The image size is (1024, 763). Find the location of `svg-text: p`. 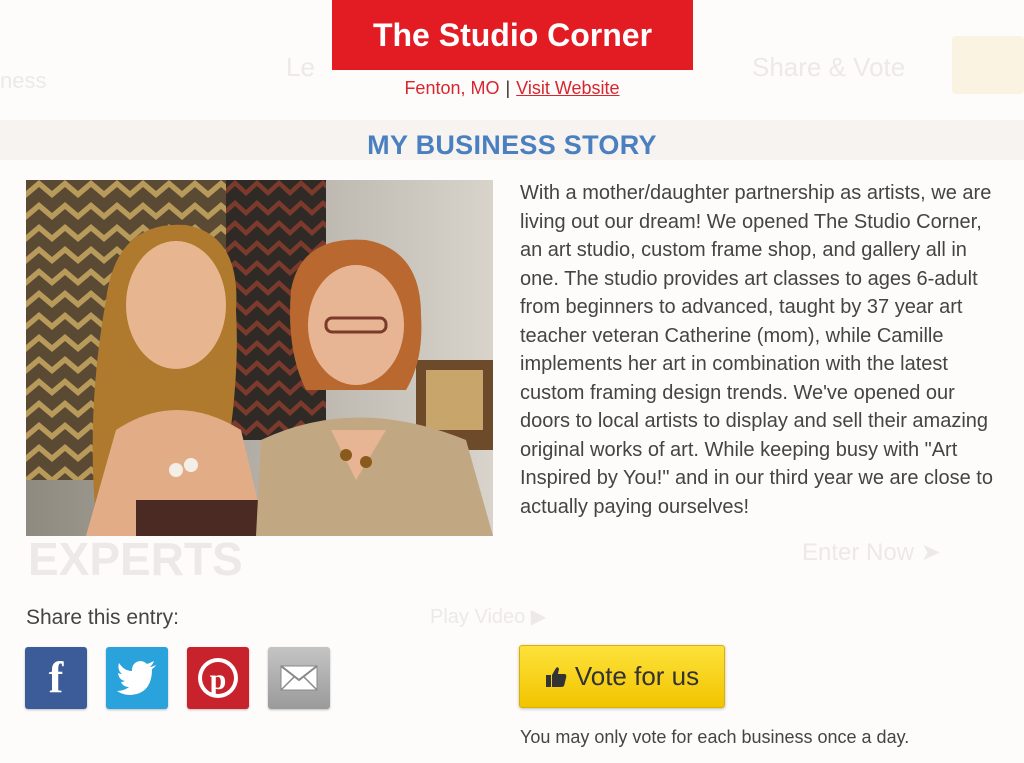

svg-text: p is located at coordinates (218, 679).